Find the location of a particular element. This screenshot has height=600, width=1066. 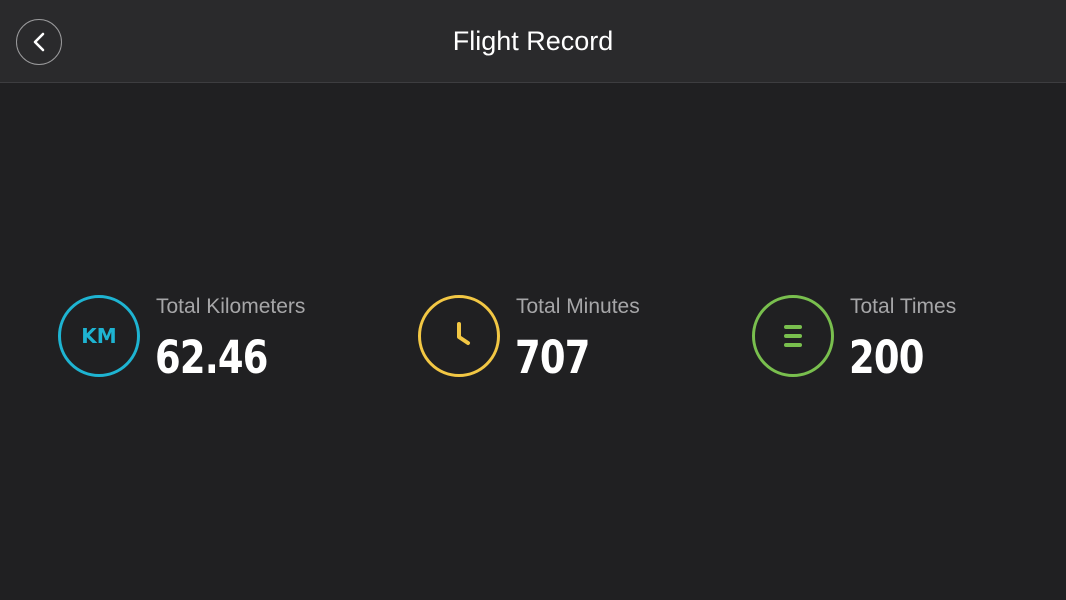

chevron-left-icon is located at coordinates (39, 42).